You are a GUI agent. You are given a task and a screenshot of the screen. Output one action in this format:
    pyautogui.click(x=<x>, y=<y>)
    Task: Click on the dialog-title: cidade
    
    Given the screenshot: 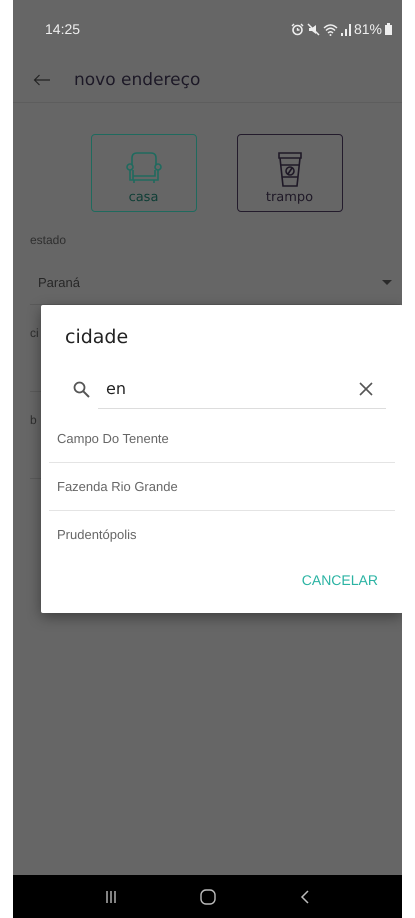 What is the action you would take?
    pyautogui.click(x=97, y=337)
    